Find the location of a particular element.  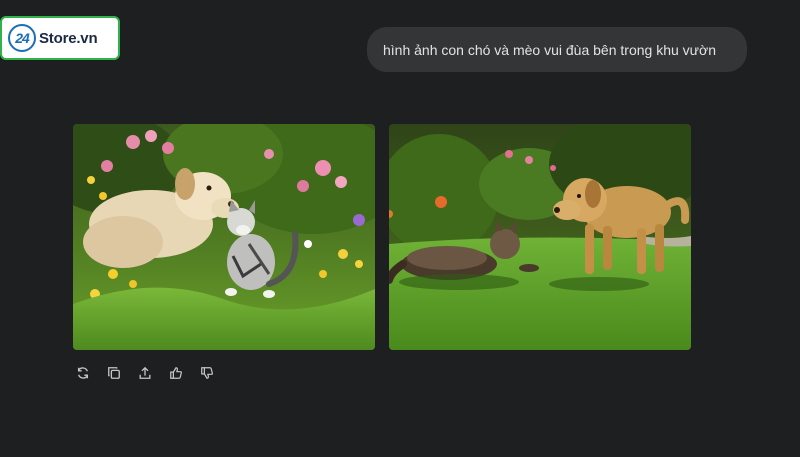

dislike-button is located at coordinates (206, 373).